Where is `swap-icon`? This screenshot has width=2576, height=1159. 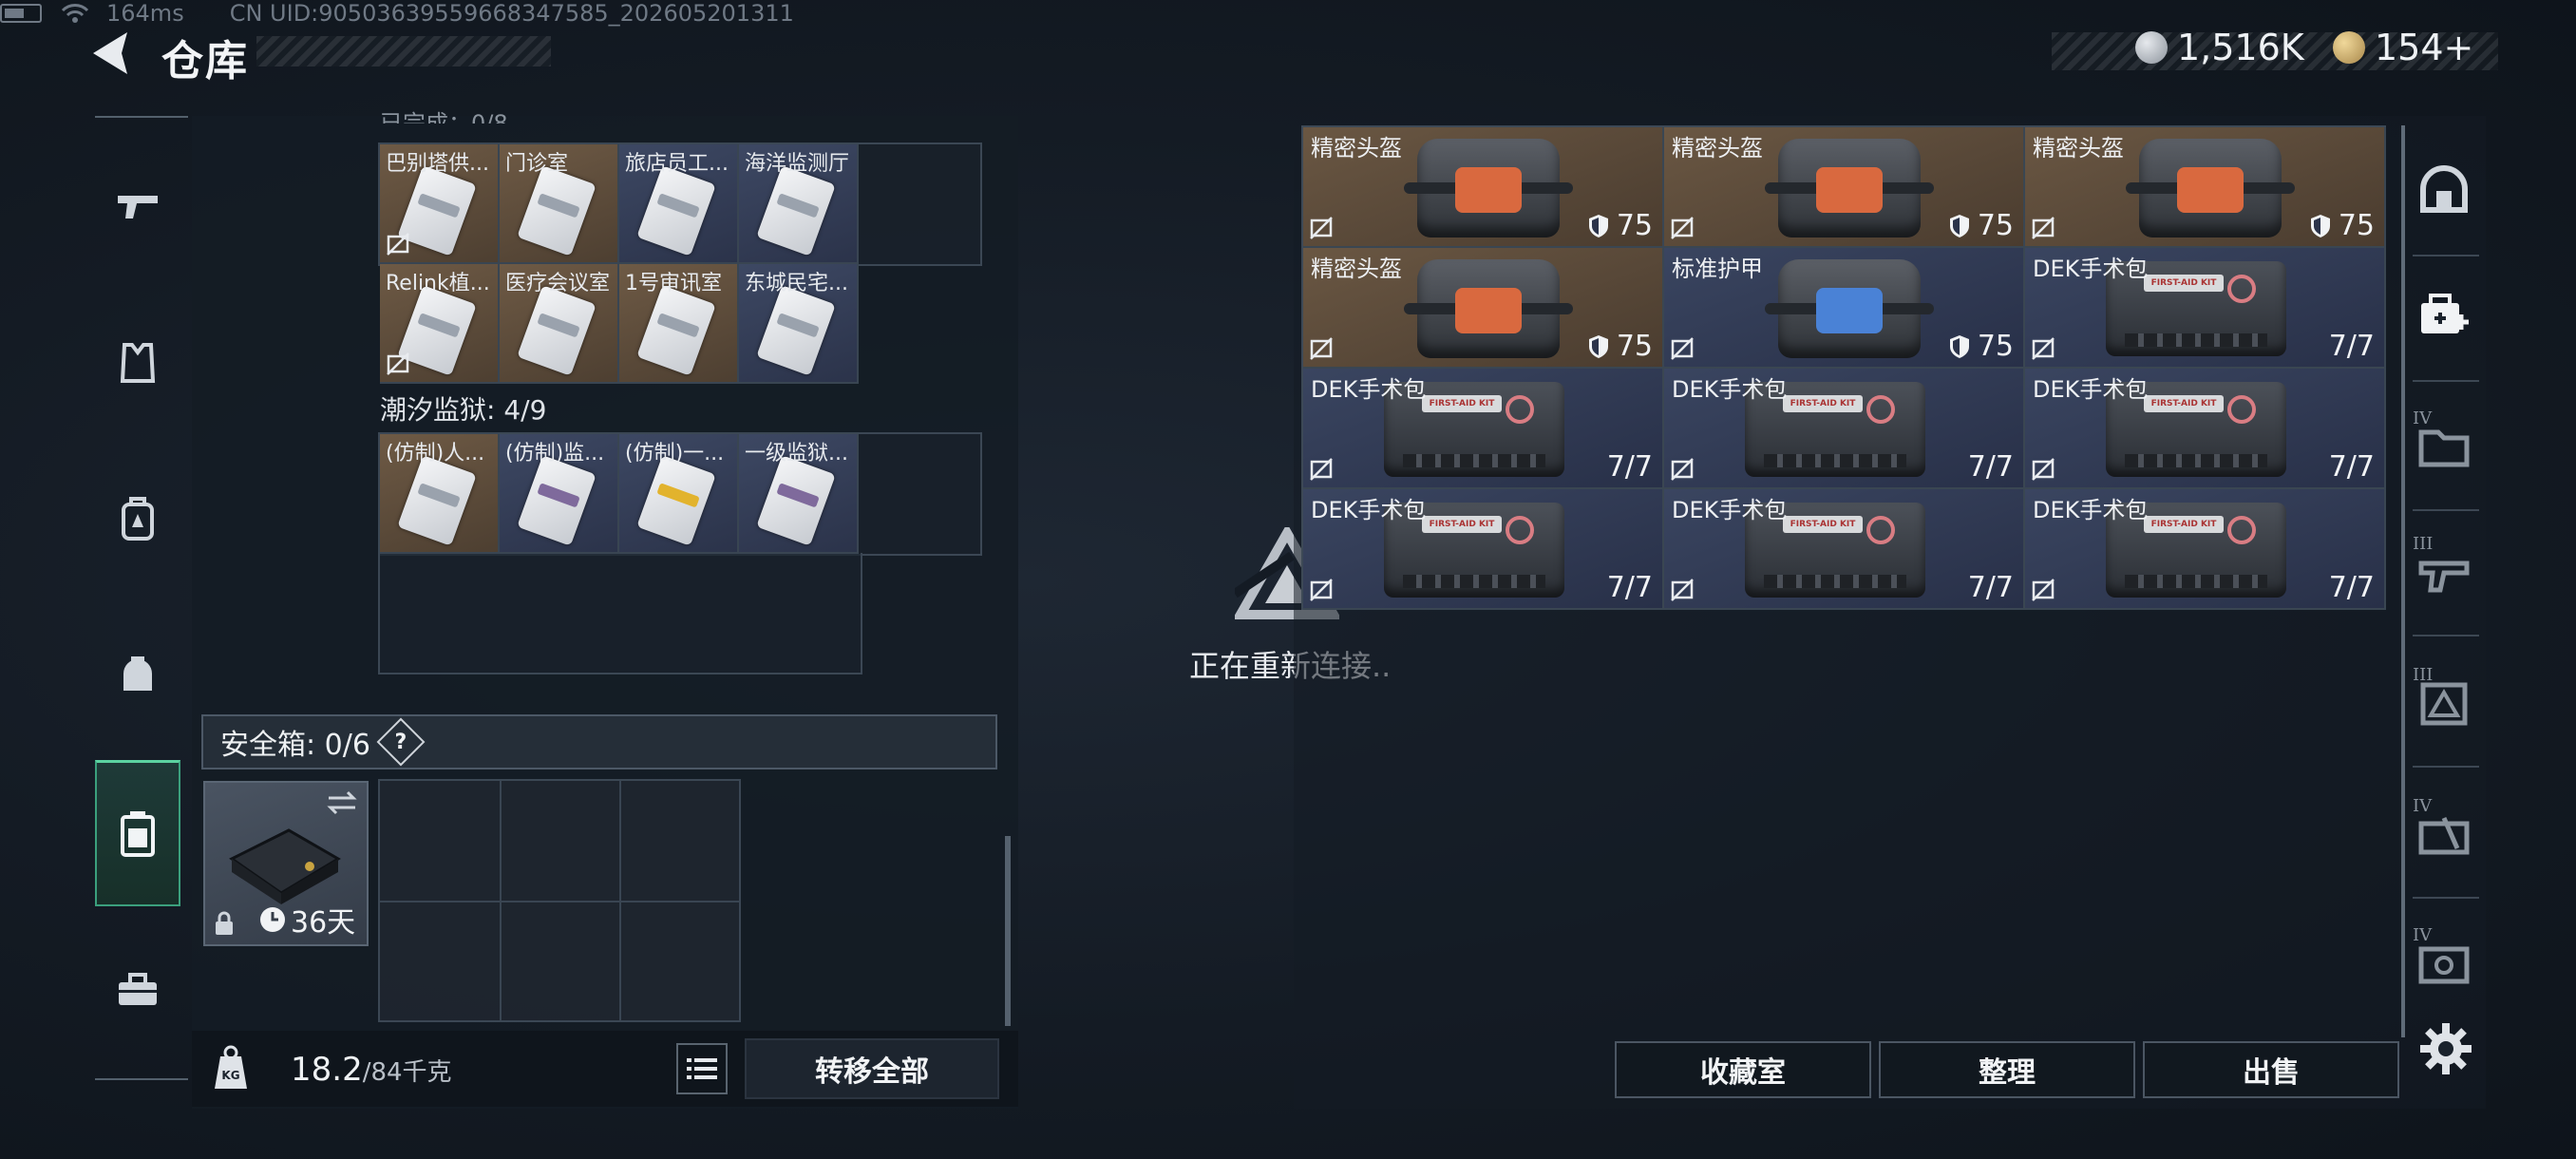 swap-icon is located at coordinates (342, 802).